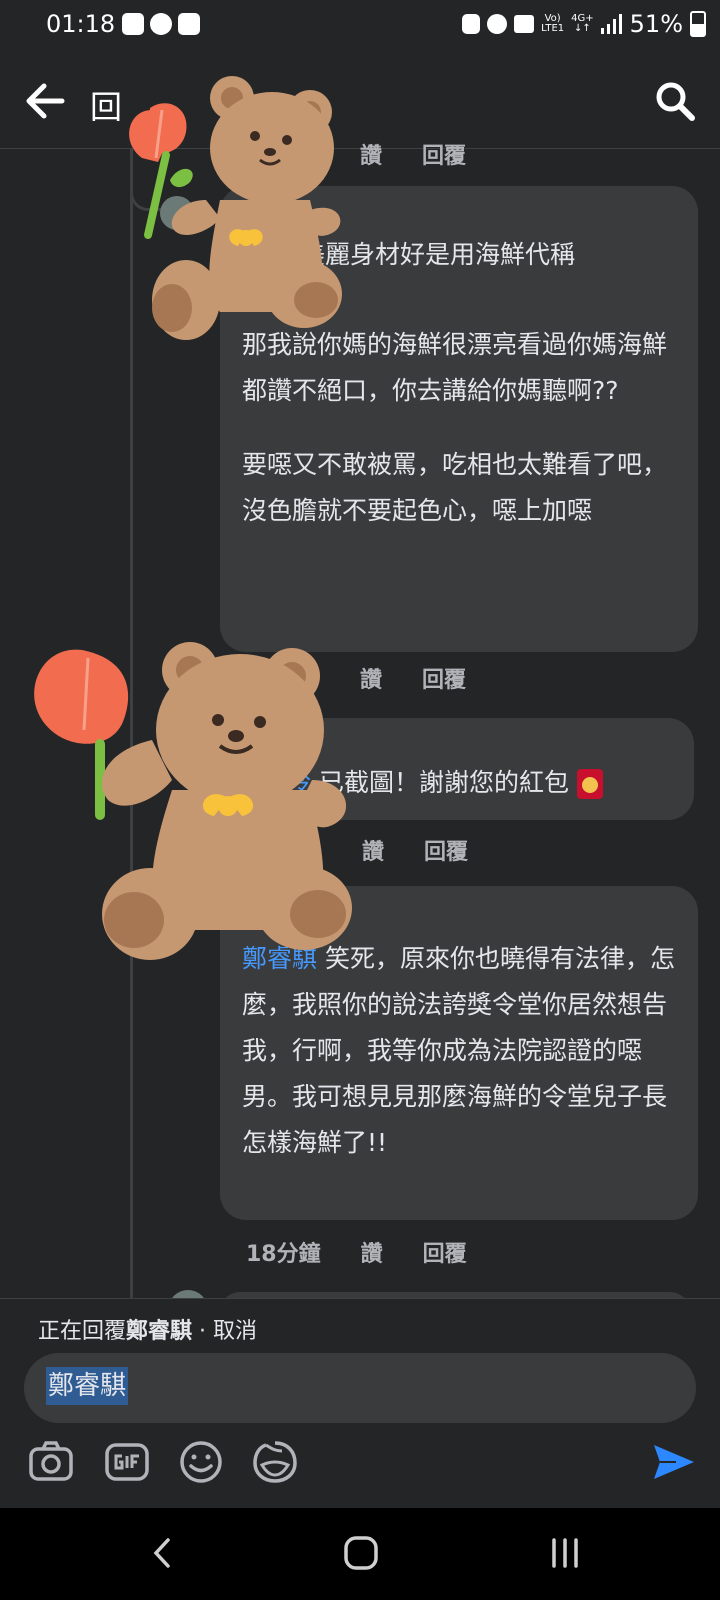  I want to click on battery-icon, so click(698, 24).